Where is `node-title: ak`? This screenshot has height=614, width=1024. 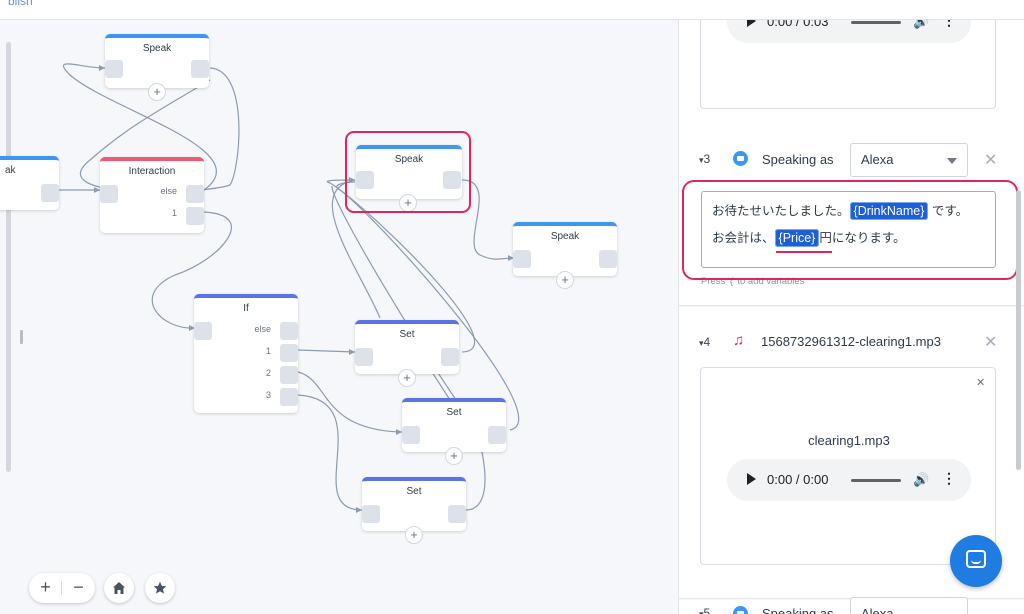
node-title: ak is located at coordinates (10, 170).